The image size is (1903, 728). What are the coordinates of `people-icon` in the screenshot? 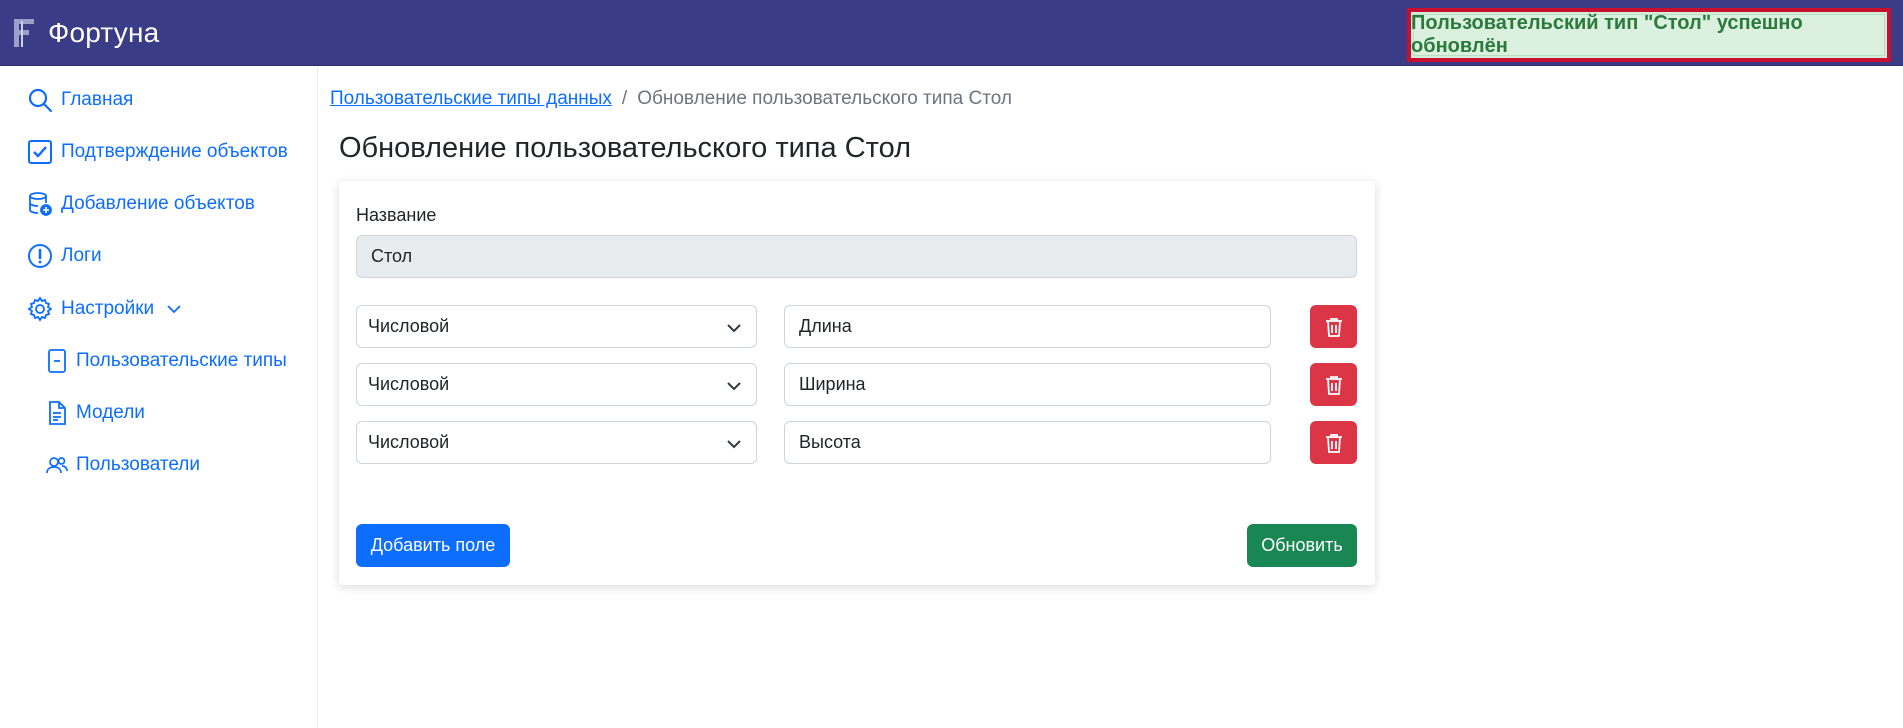 It's located at (57, 465).